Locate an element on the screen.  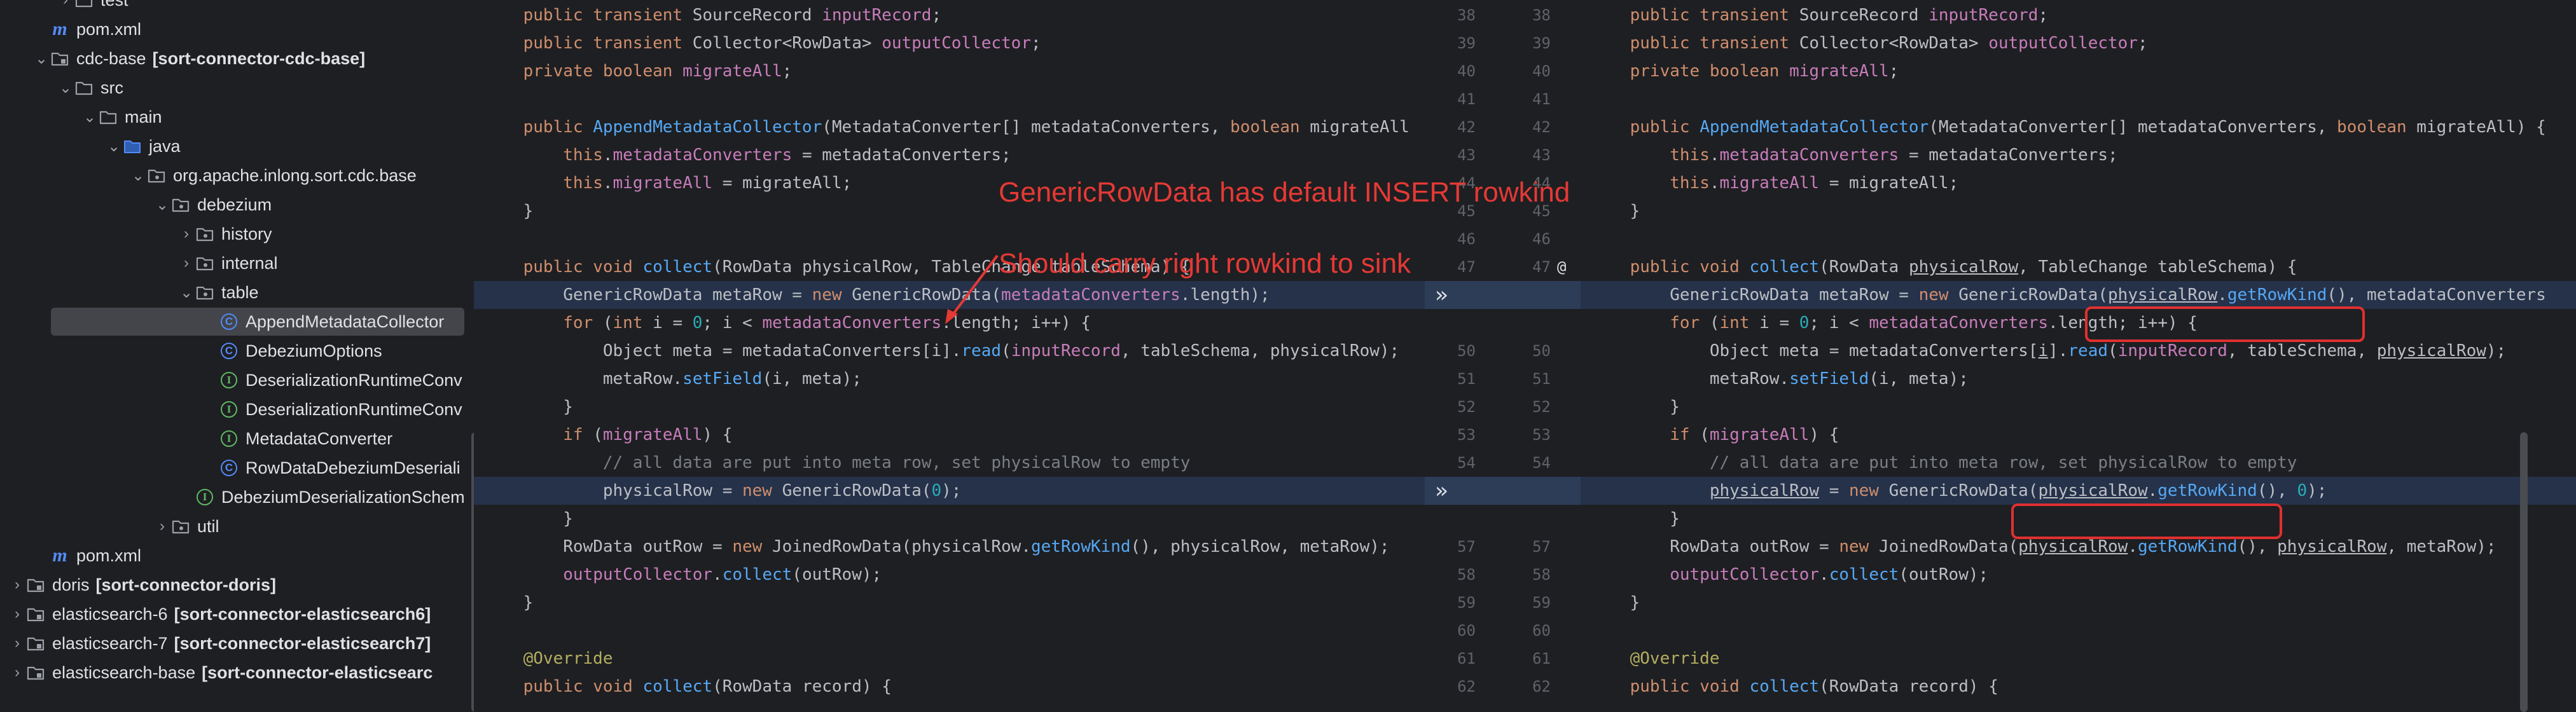
tree-item: ⌄ java is located at coordinates (90, 146).